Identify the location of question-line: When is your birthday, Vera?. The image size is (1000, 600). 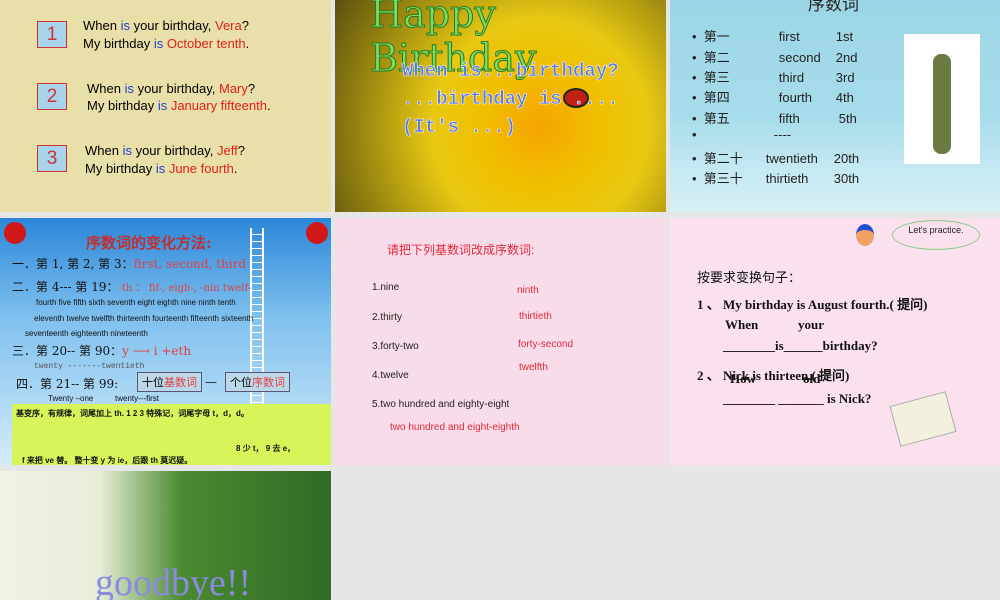
(166, 25).